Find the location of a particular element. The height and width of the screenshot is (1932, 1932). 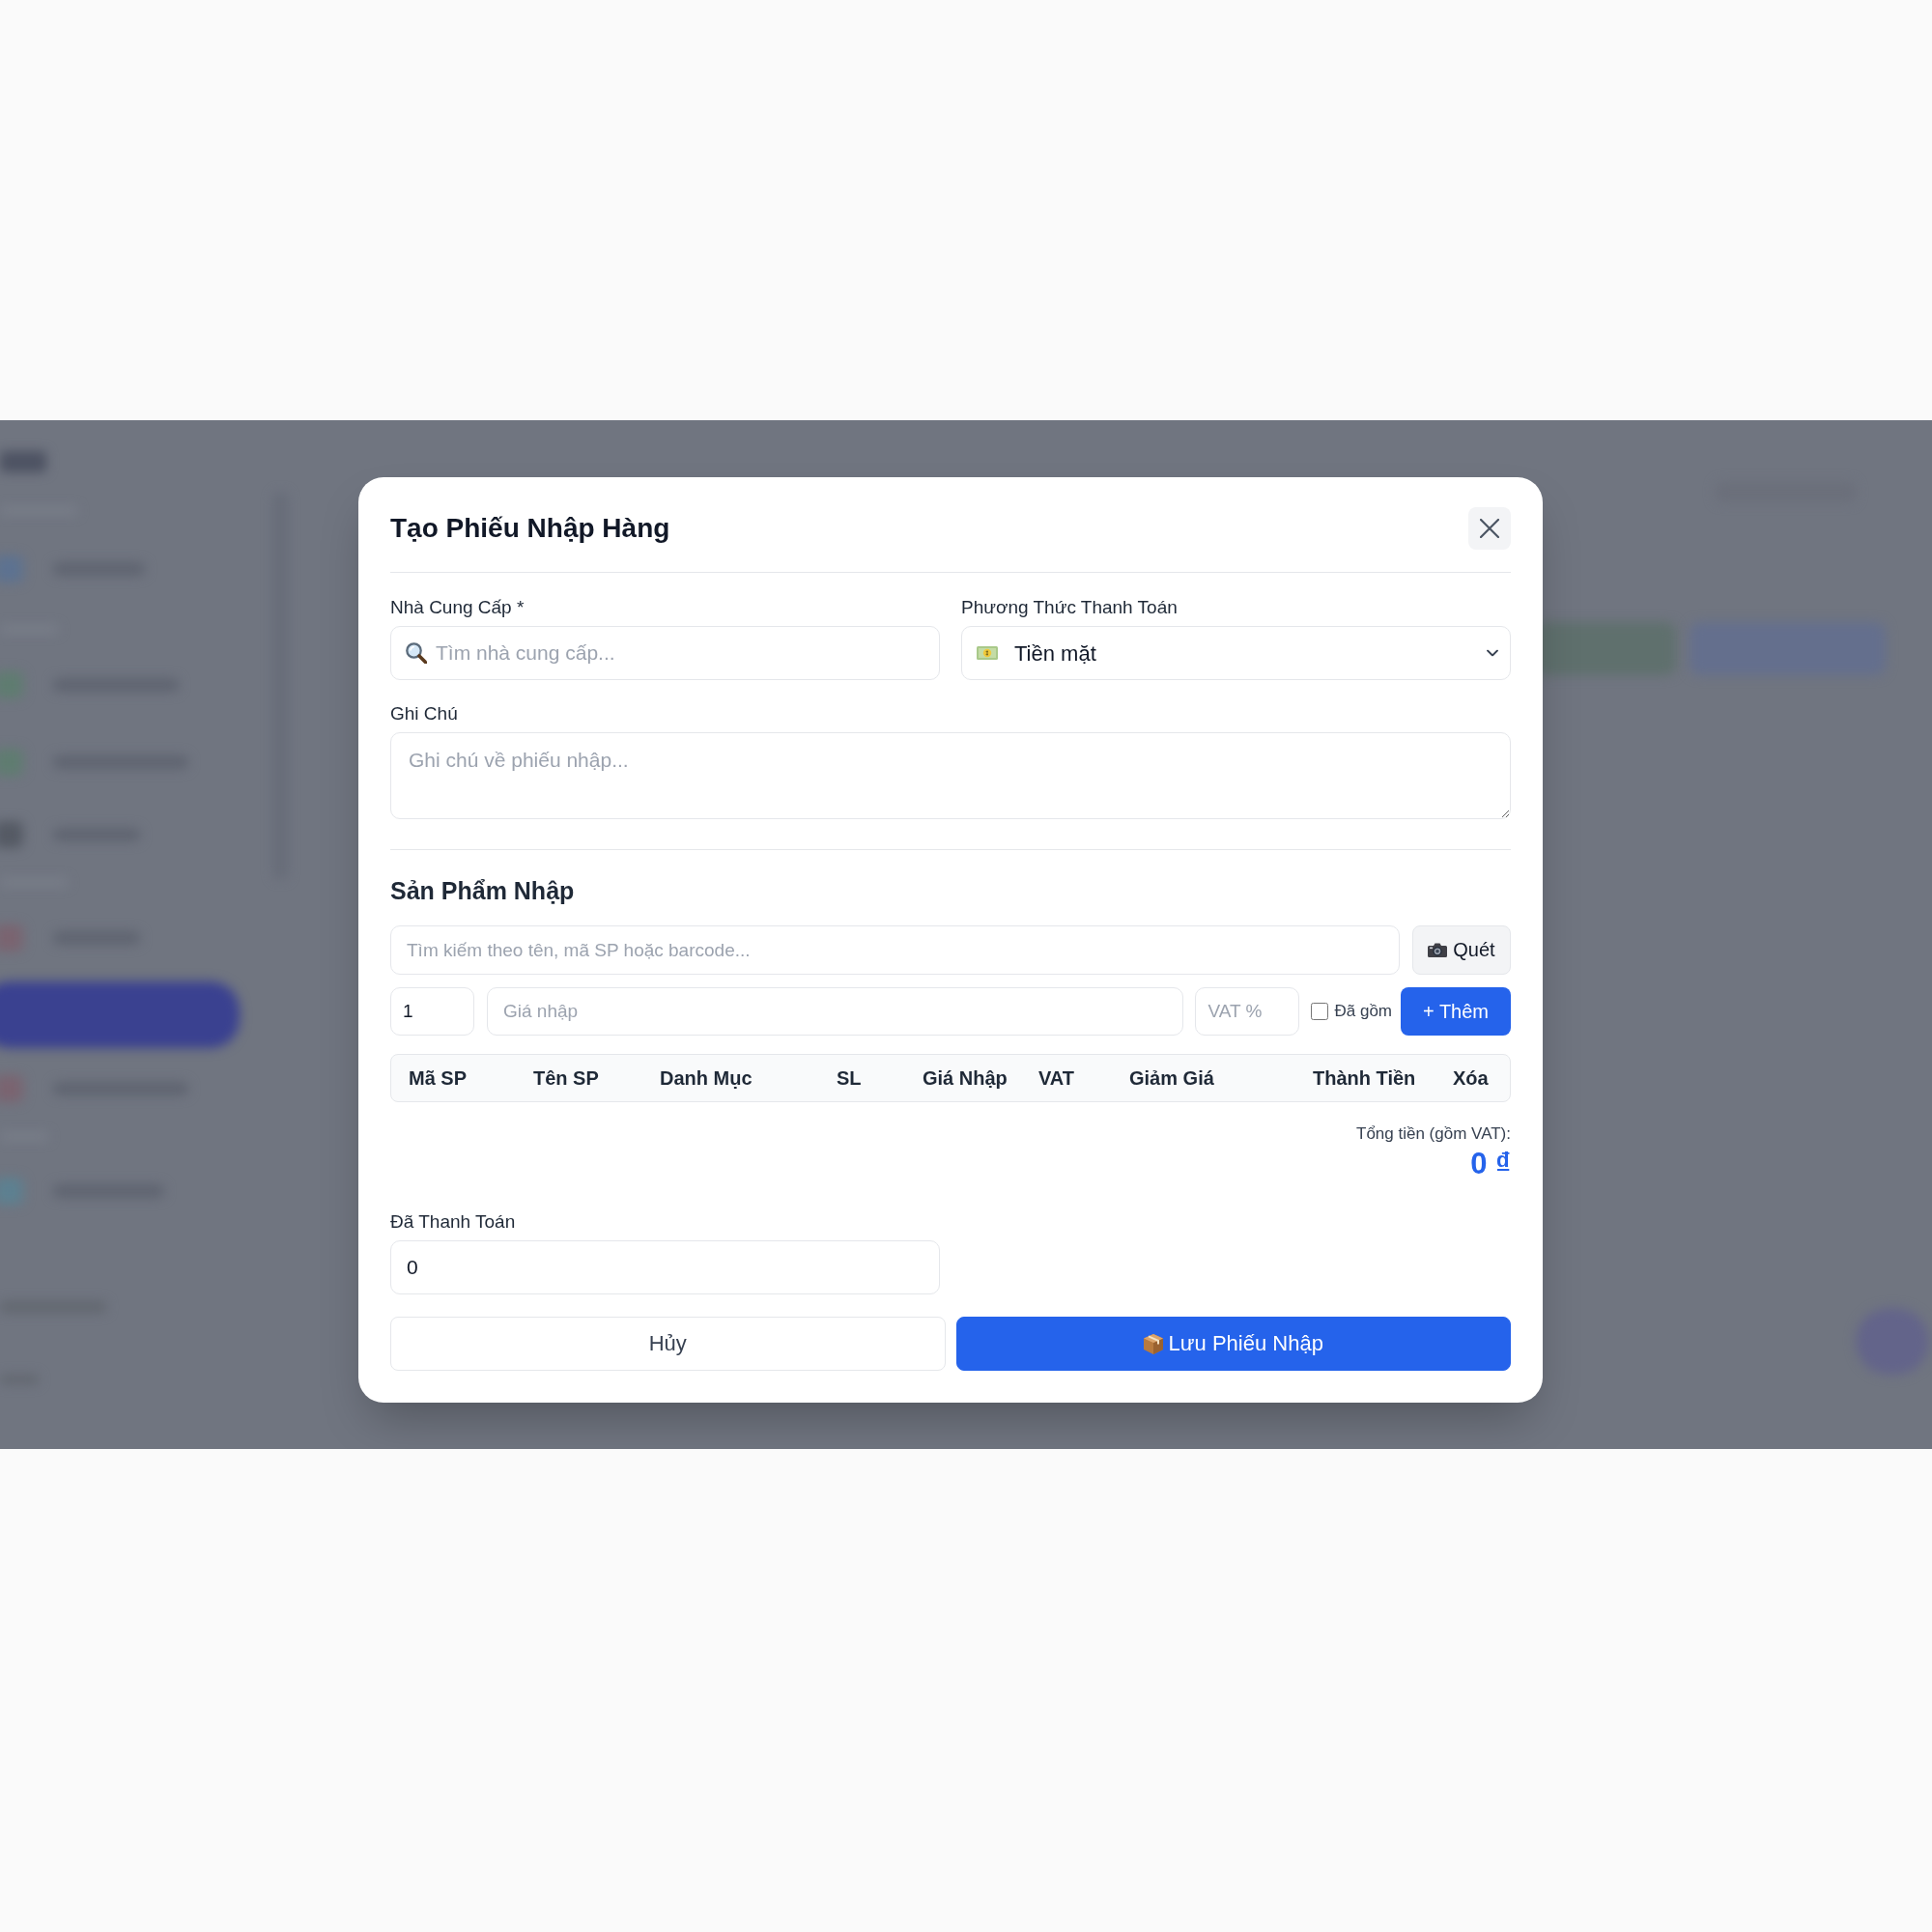

total-label: Tổng tiền (gồm VAT): is located at coordinates (1433, 1134).